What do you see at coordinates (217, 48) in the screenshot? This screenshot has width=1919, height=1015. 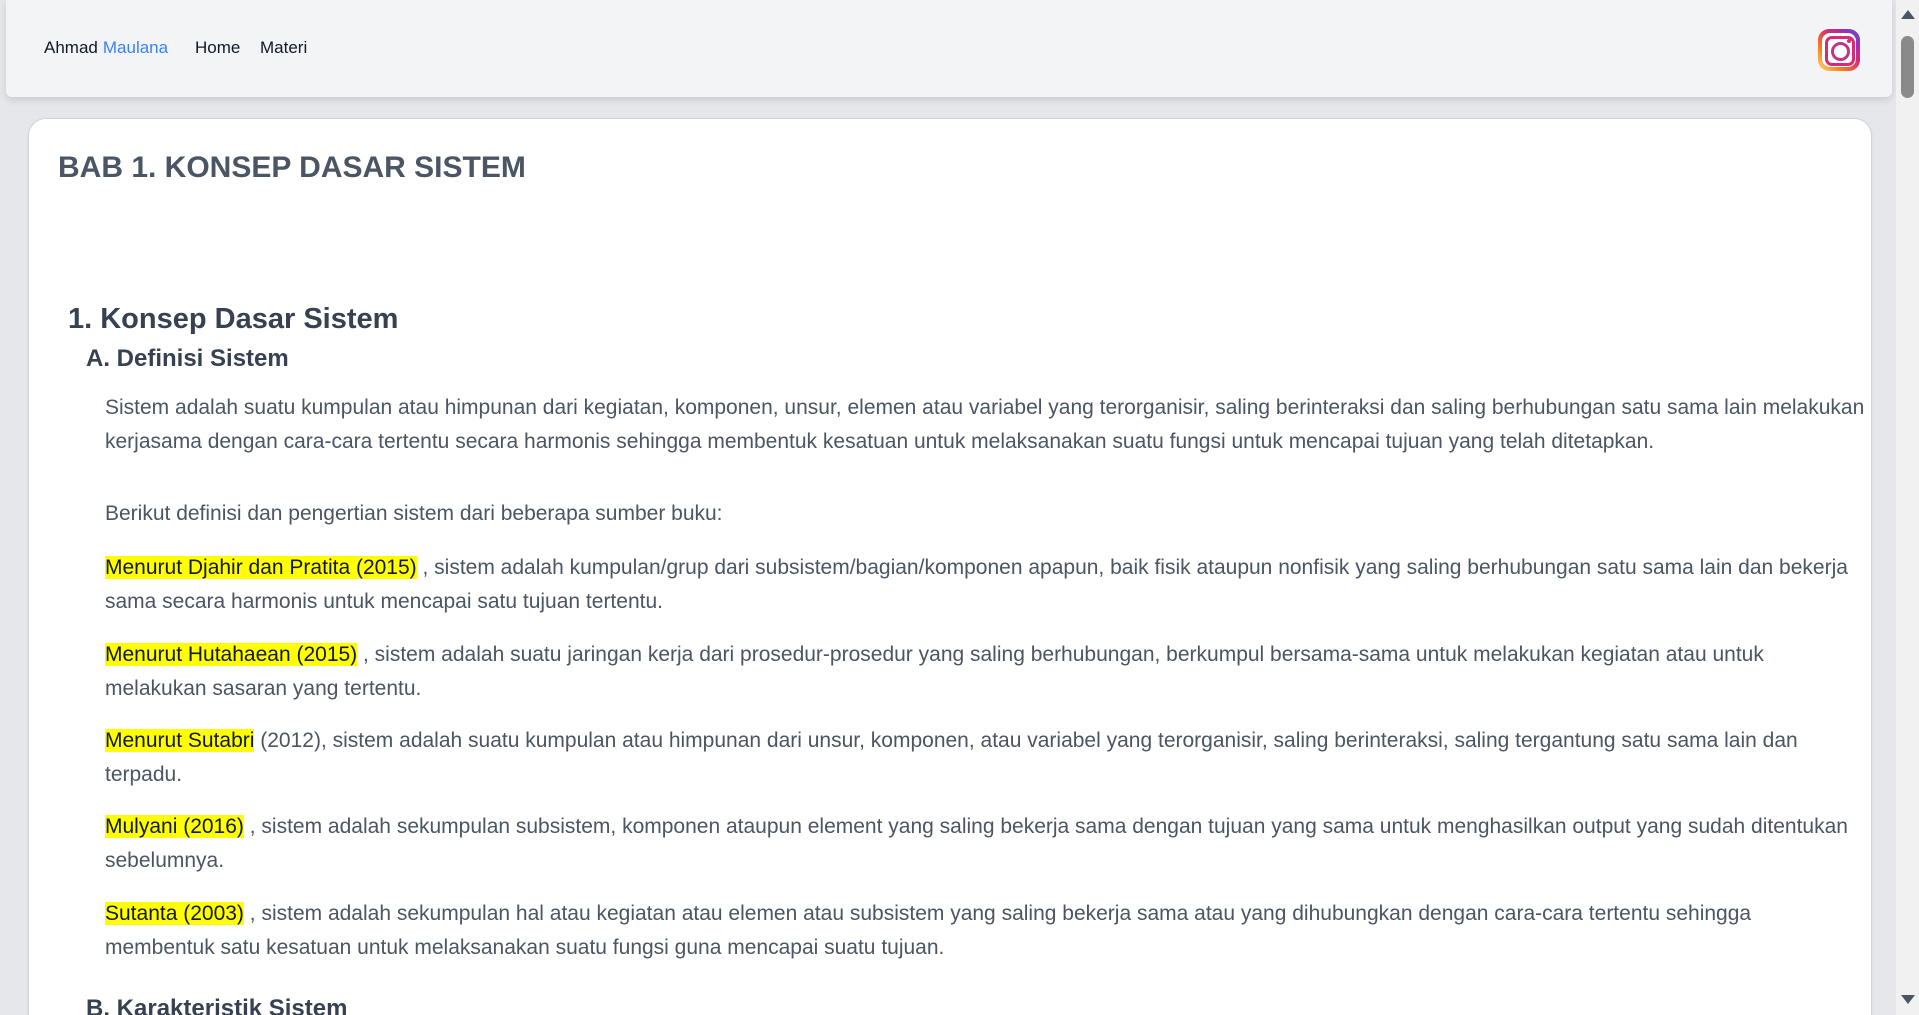 I see `nav-home-link: Home` at bounding box center [217, 48].